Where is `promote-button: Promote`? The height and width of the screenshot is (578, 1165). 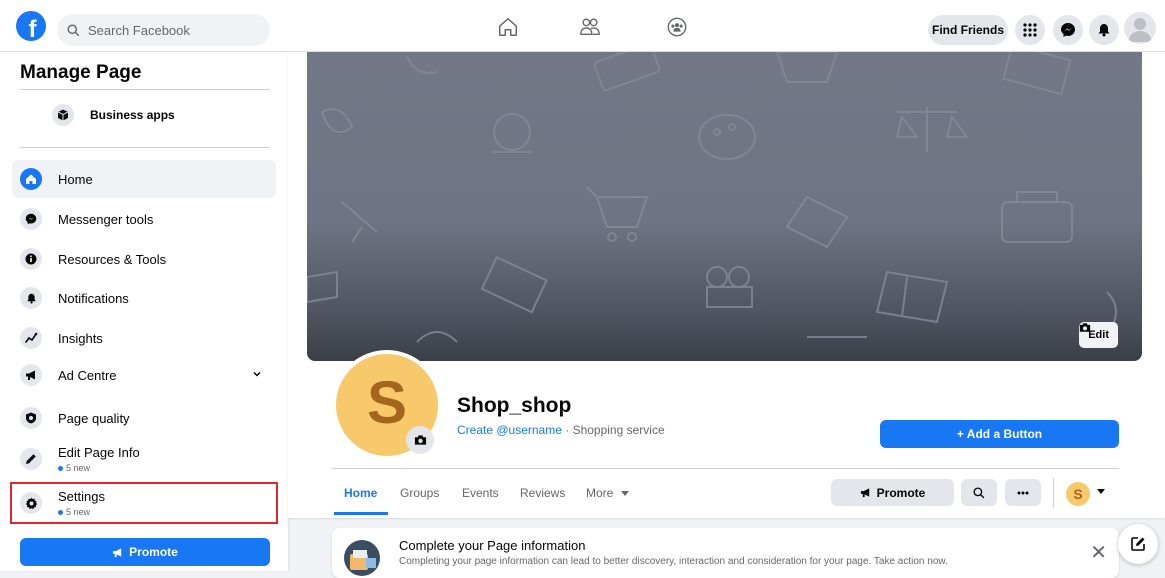 promote-button: Promote is located at coordinates (145, 552).